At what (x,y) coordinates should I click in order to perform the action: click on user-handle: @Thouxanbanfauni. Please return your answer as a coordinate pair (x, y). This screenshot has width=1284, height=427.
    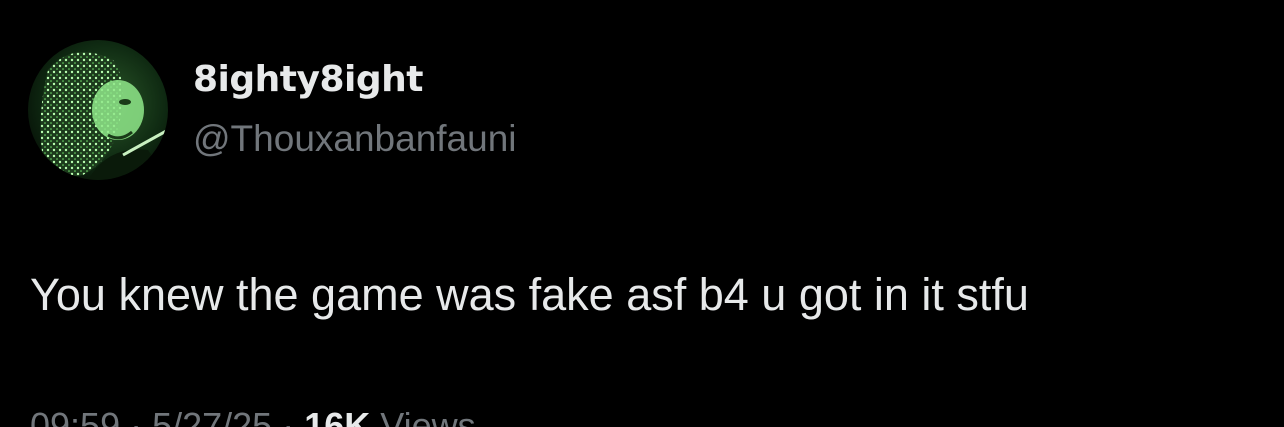
    Looking at the image, I should click on (355, 139).